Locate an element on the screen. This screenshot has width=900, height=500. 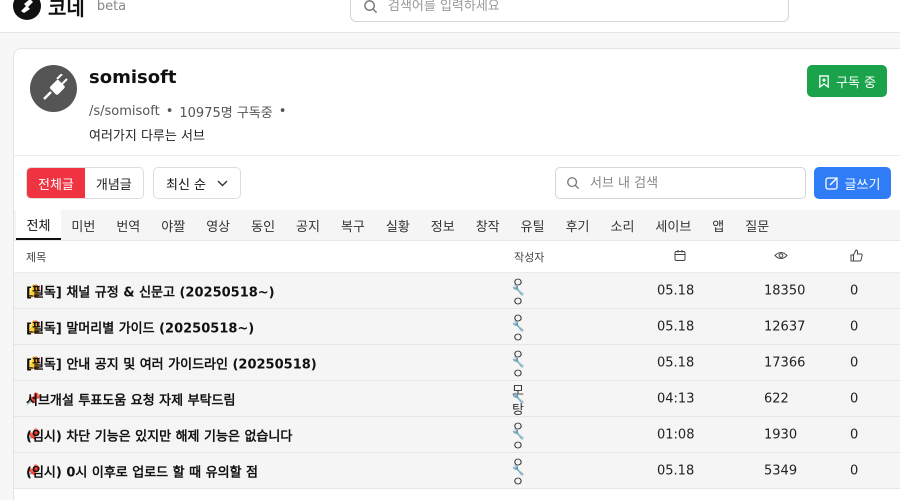
post-date: 01:08 is located at coordinates (676, 434).